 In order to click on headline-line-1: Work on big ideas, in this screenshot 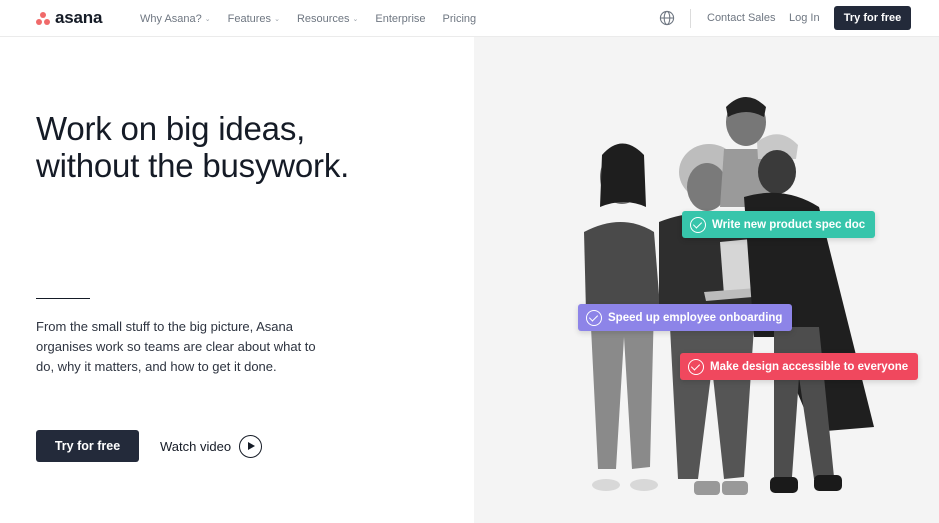, I will do `click(171, 128)`.